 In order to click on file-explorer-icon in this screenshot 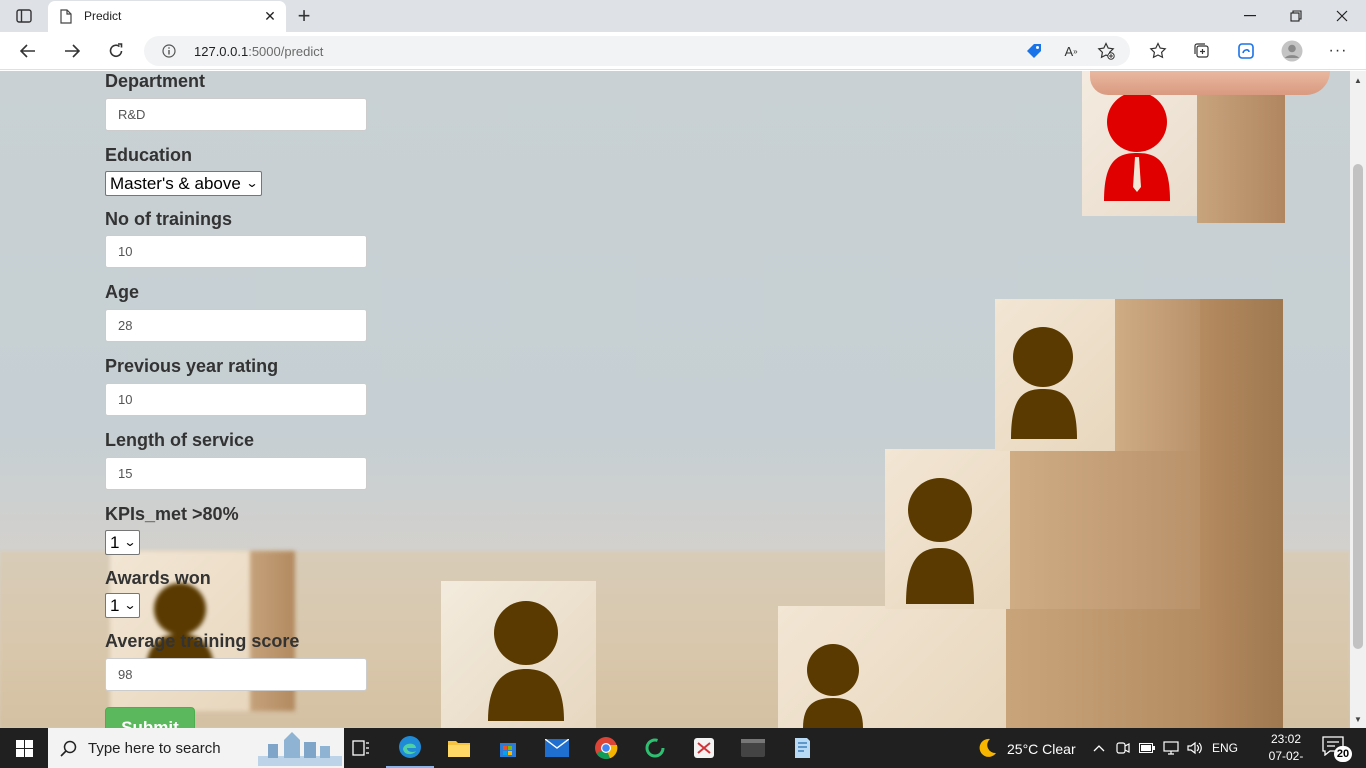, I will do `click(459, 748)`.